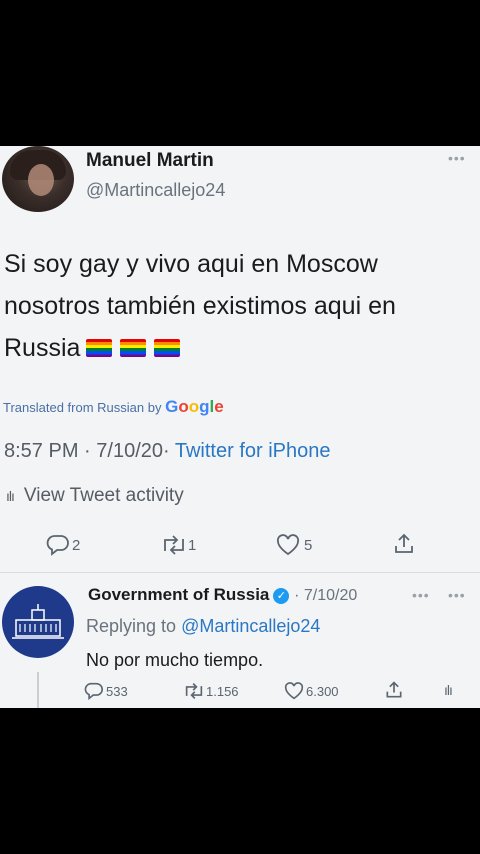 The width and height of the screenshot is (480, 854). Describe the element at coordinates (192, 545) in the screenshot. I see `retweet-count: 1` at that location.